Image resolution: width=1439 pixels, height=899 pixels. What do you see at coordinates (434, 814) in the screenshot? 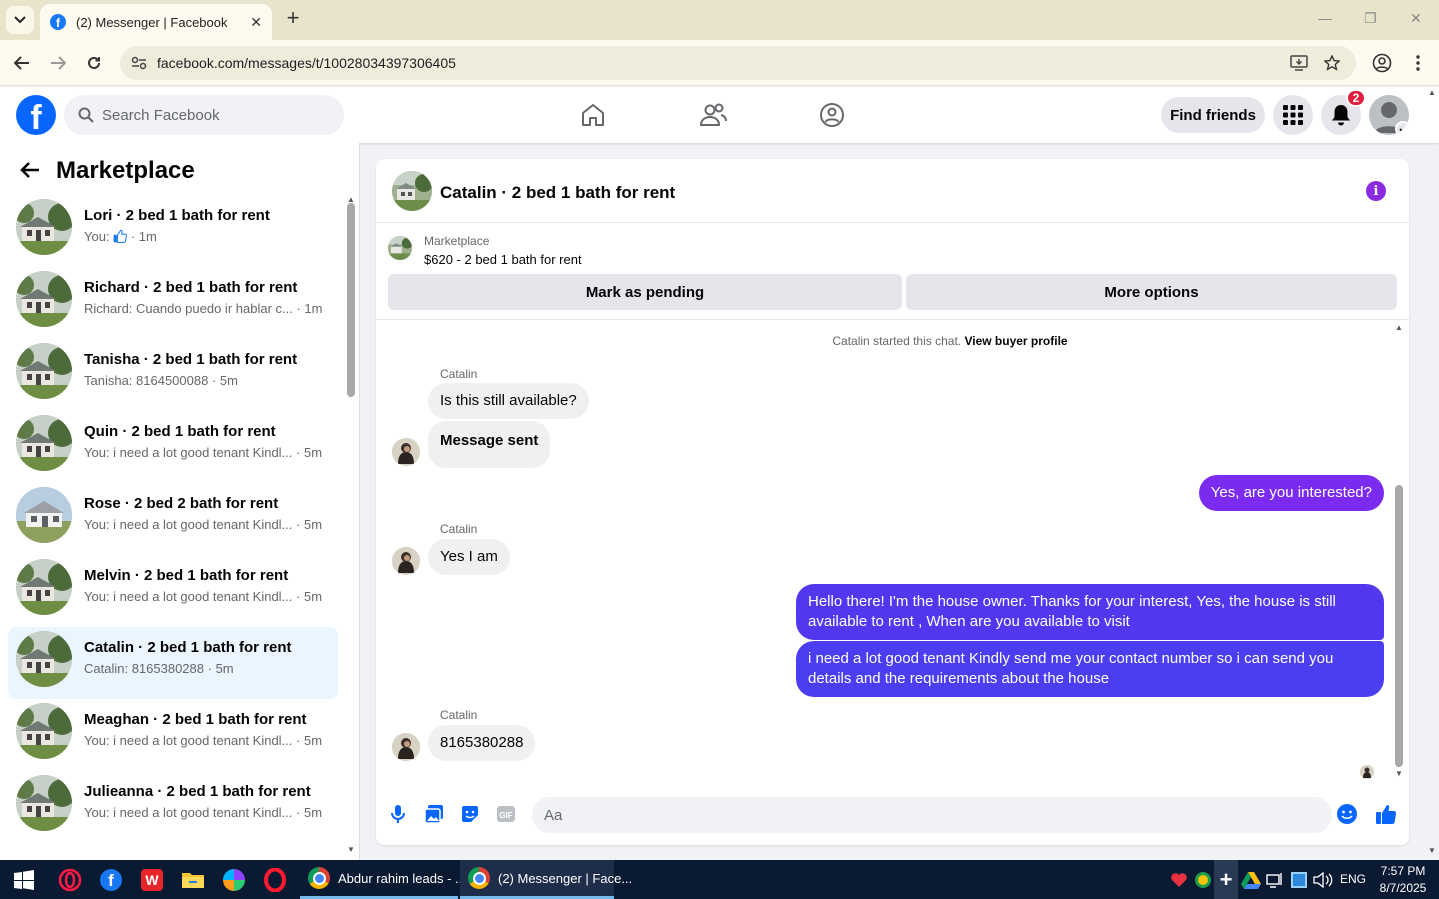
I see `attach-media-button` at bounding box center [434, 814].